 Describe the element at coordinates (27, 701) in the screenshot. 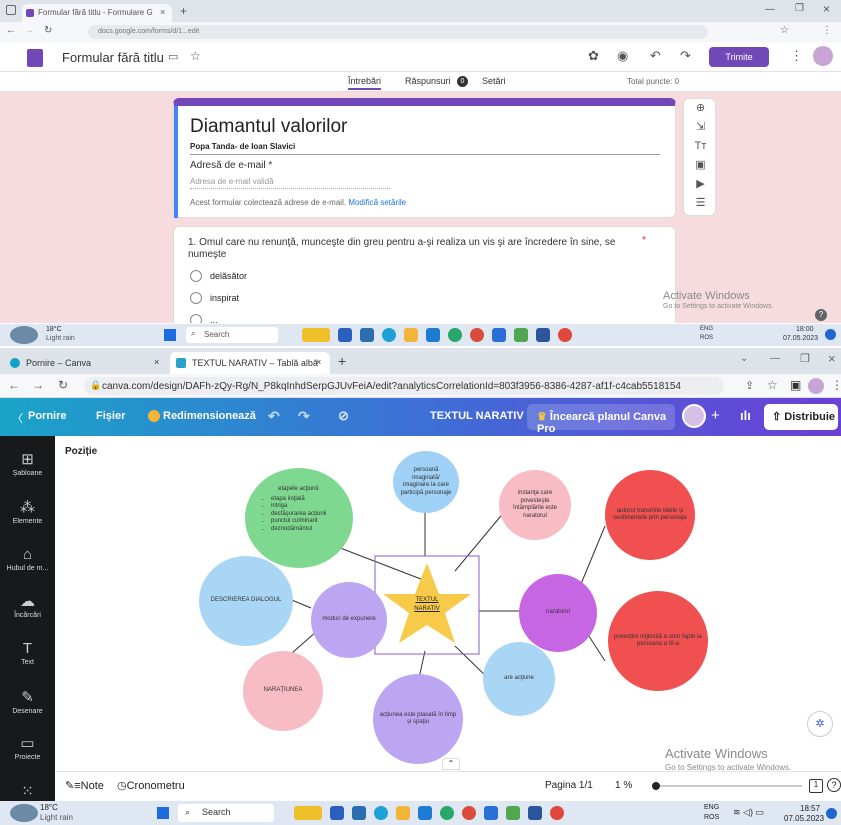

I see `sidebar-draw: ✎ Desenare` at that location.